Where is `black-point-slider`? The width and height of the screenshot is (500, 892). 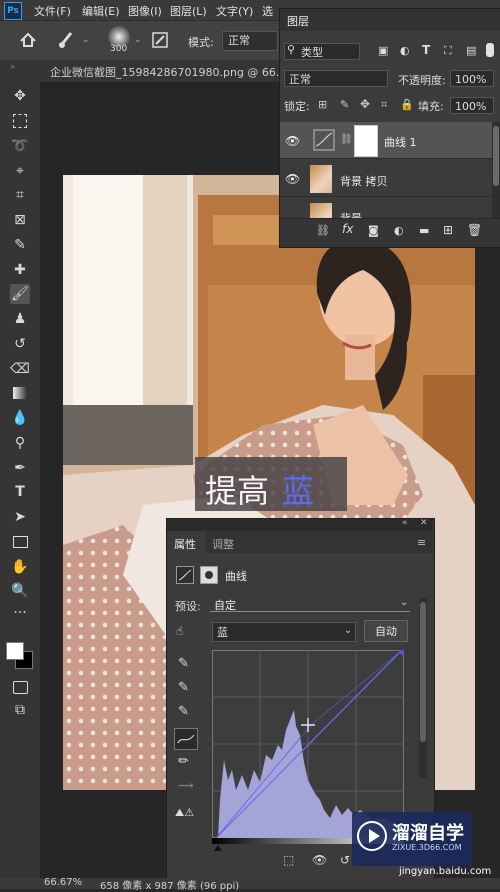 black-point-slider is located at coordinates (218, 848).